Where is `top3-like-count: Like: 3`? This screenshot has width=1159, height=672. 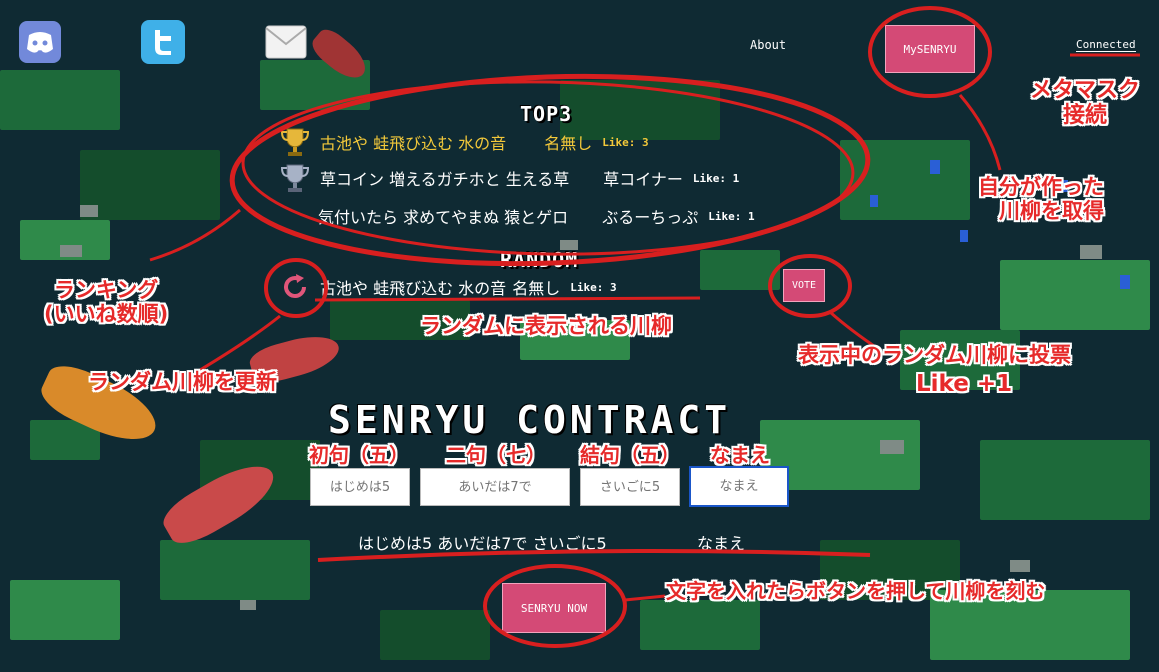
top3-like-count: Like: 3 is located at coordinates (625, 142).